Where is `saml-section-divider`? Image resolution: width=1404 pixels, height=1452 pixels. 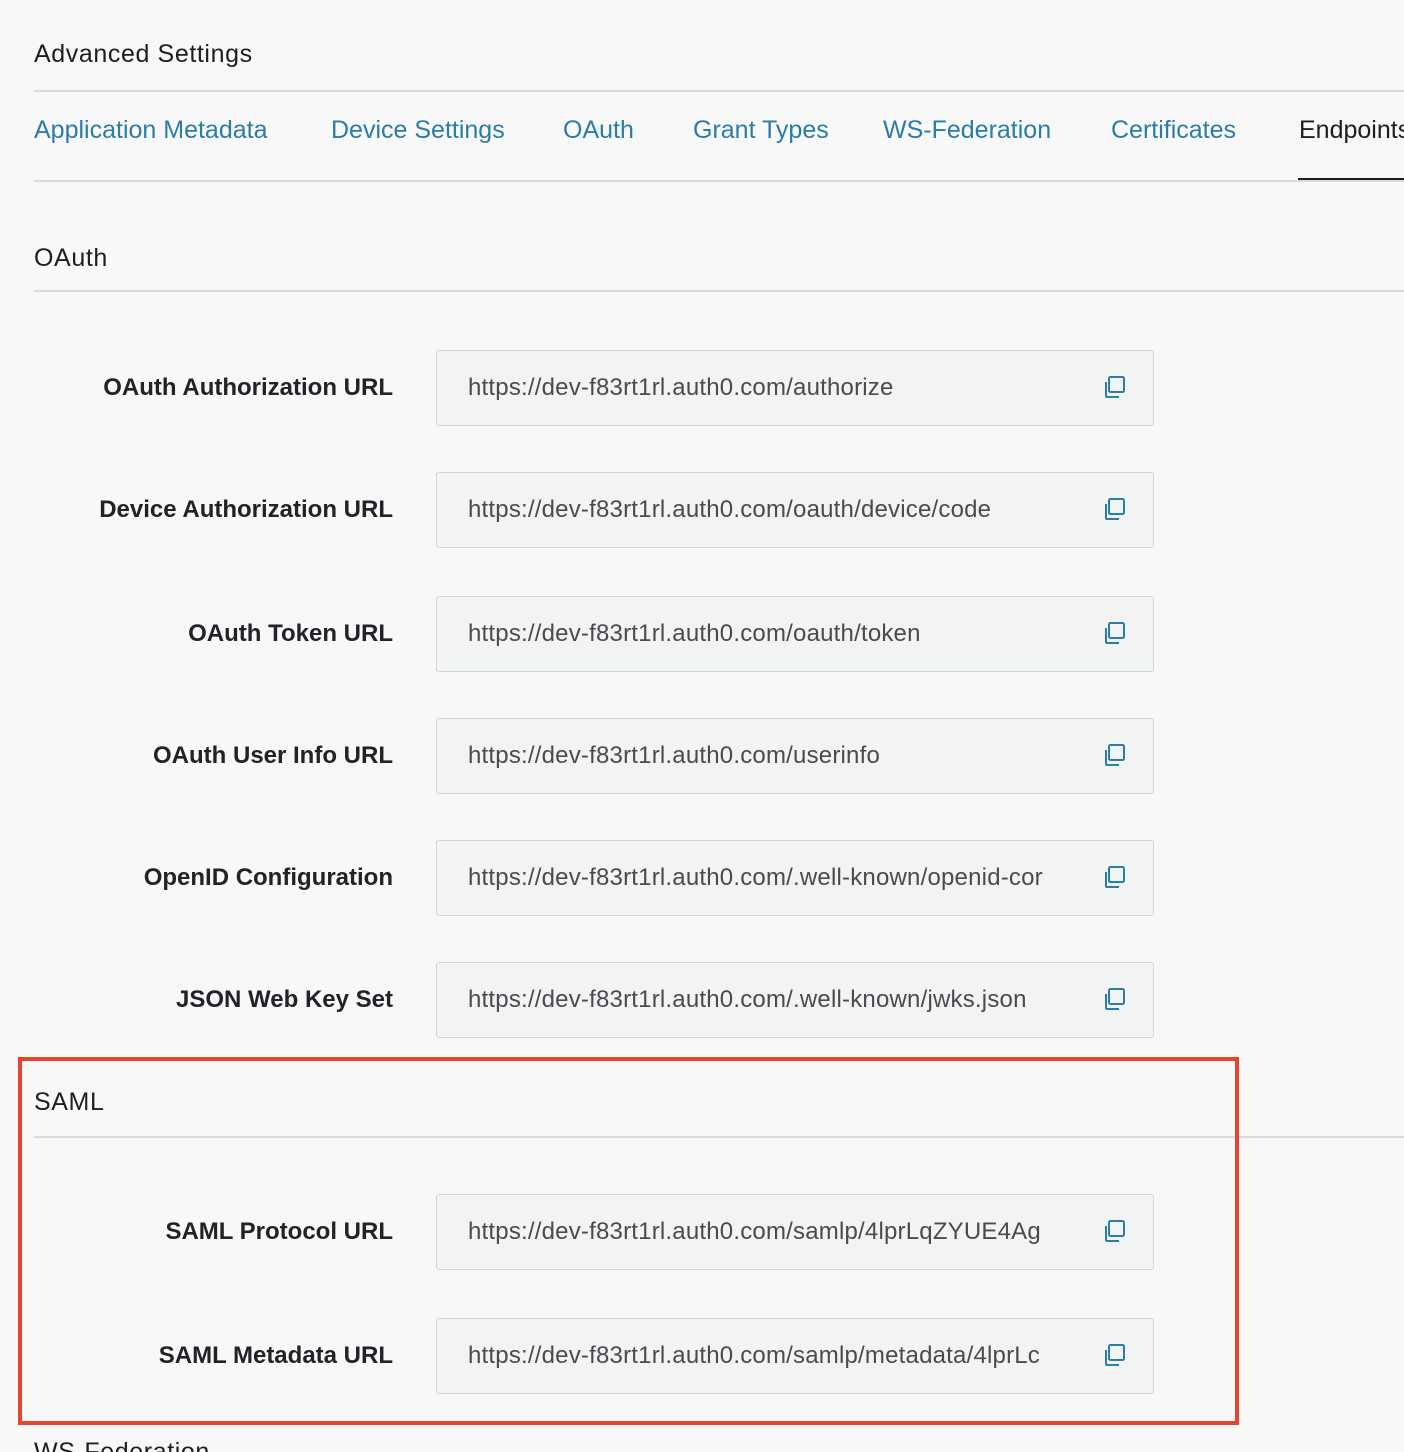 saml-section-divider is located at coordinates (719, 1137).